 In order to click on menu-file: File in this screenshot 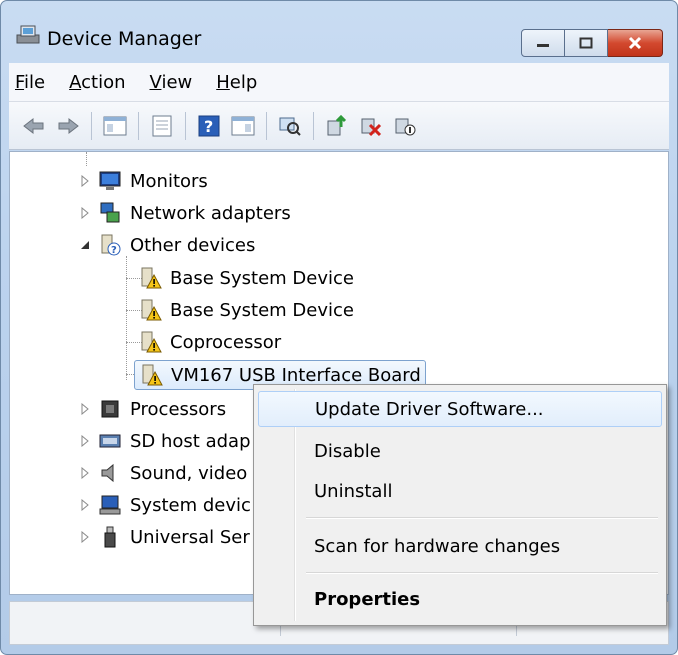, I will do `click(32, 82)`.